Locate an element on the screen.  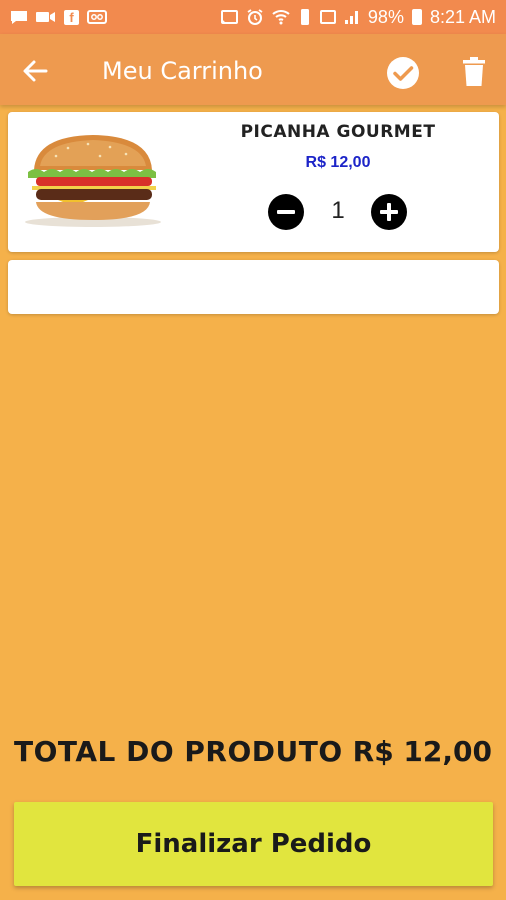
facebook-icon: f is located at coordinates (71, 17).